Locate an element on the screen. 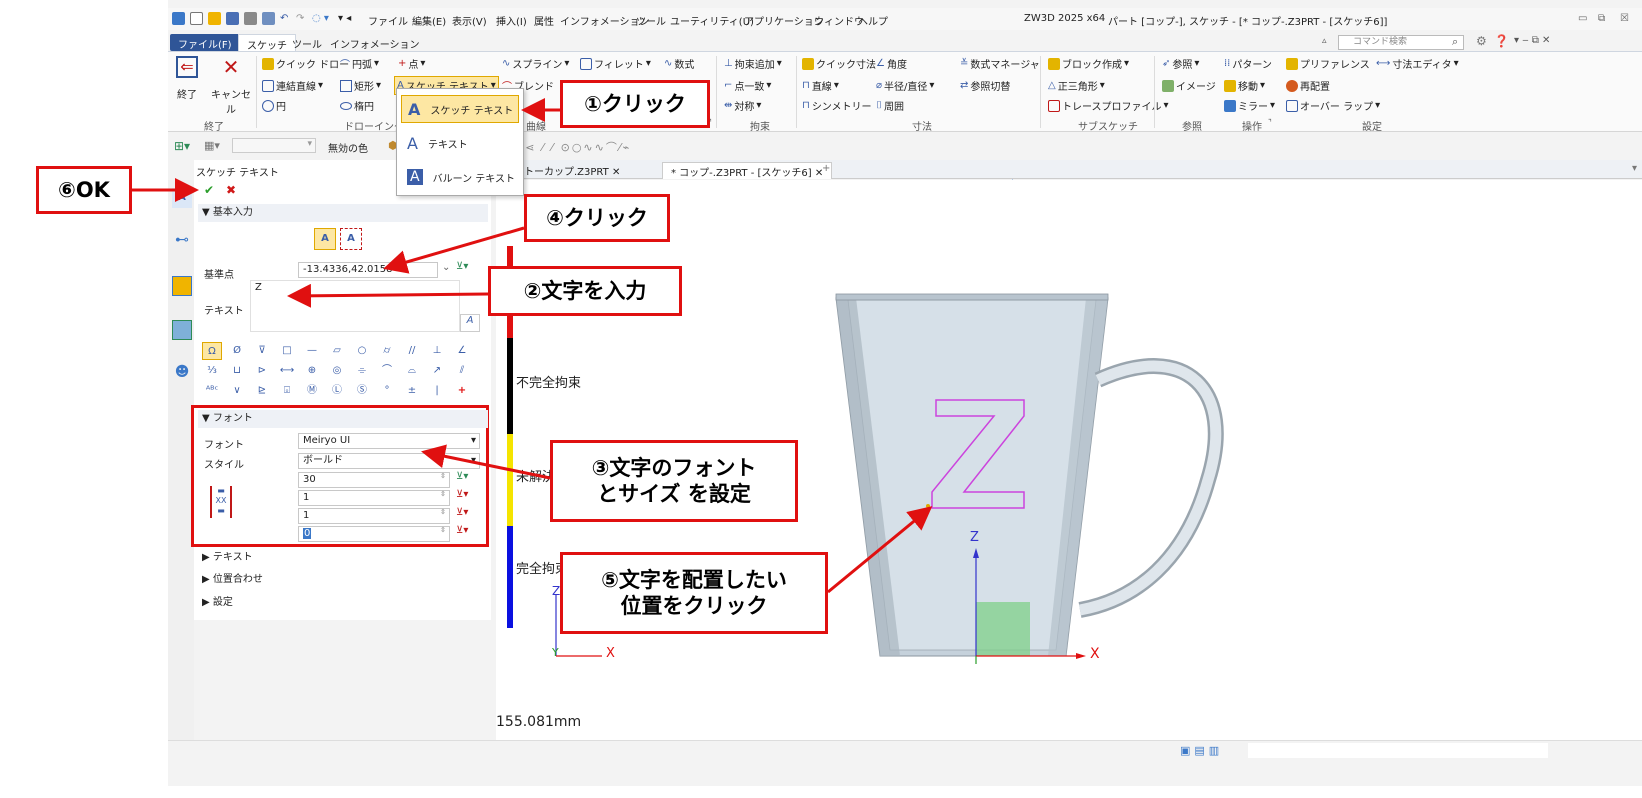 The image size is (1642, 798). add-constraint-button: ⊥ 拘束追加 ▾ is located at coordinates (753, 63).